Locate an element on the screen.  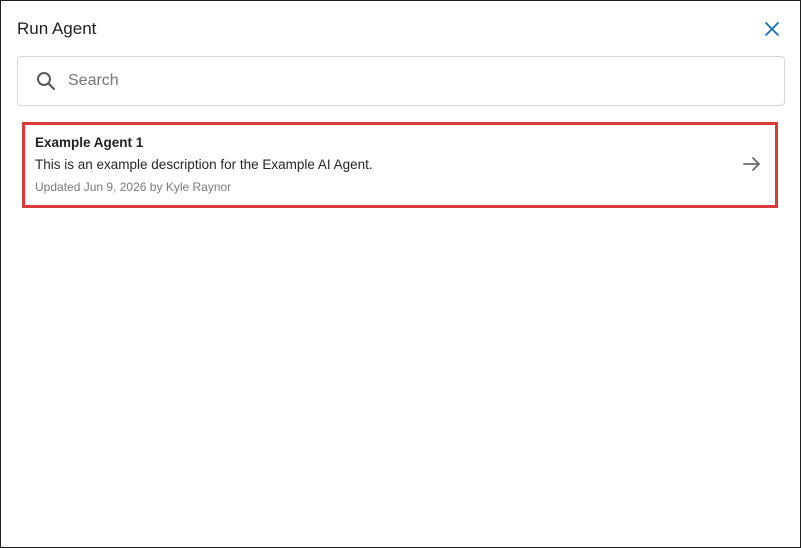
author-name: Kyle Raynor is located at coordinates (198, 187).